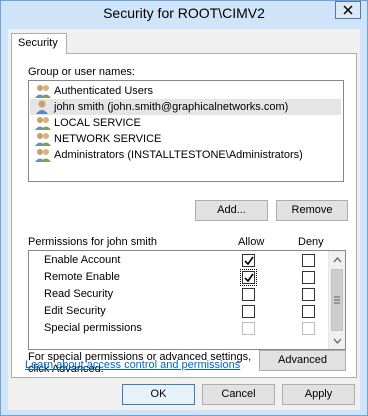  I want to click on list-item-authenticated-users: Authenticated Users, so click(185, 91).